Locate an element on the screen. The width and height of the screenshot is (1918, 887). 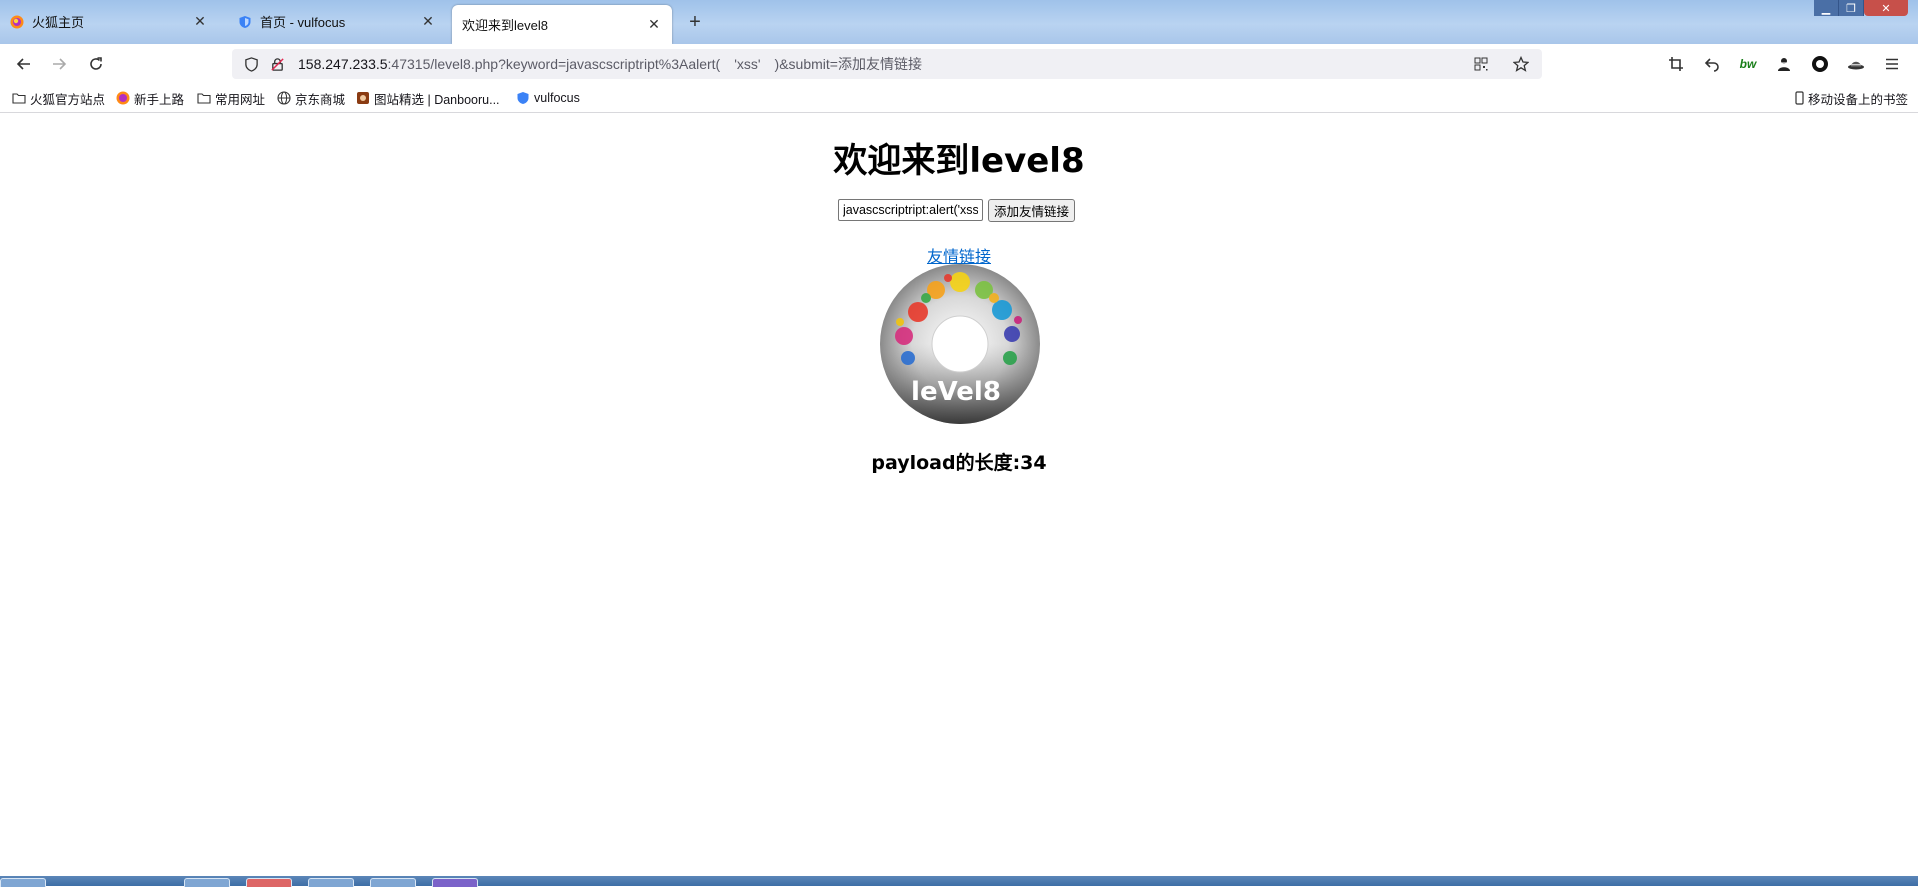
bookmark-common-sites: 常用网址 is located at coordinates (231, 98).